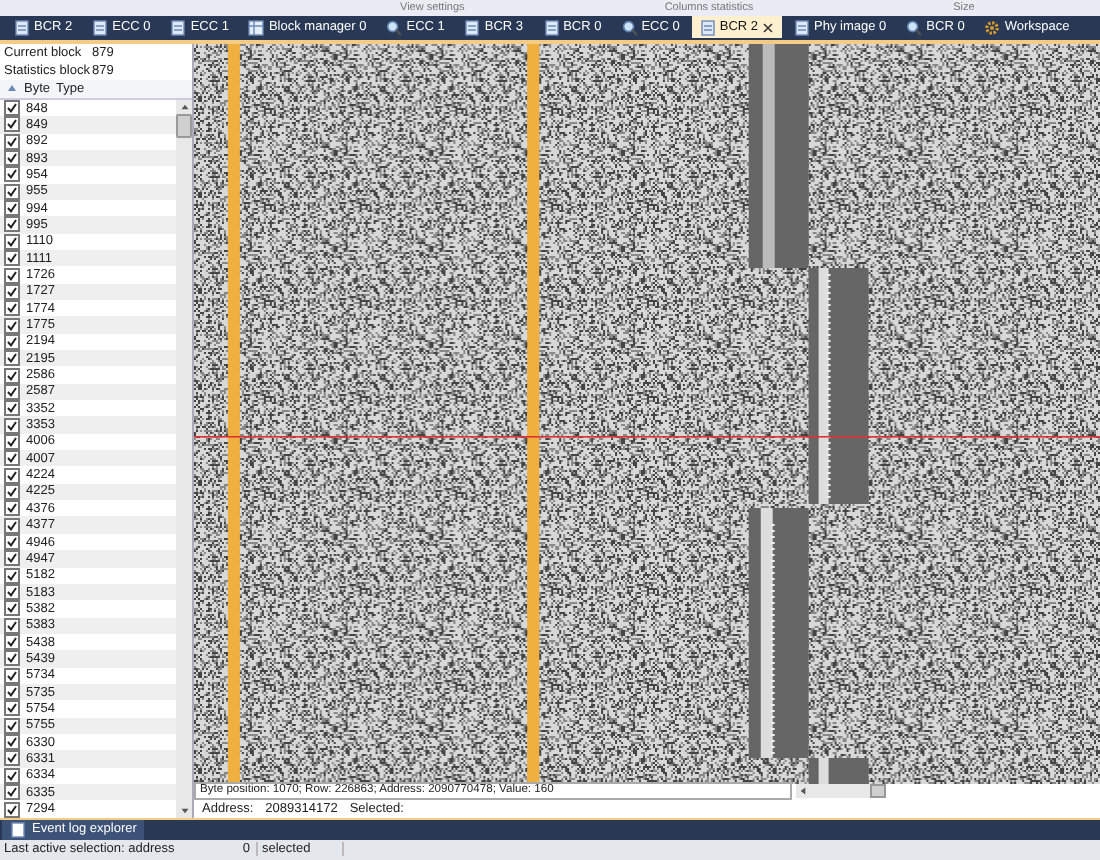  Describe the element at coordinates (12, 88) in the screenshot. I see `sort-icon` at that location.